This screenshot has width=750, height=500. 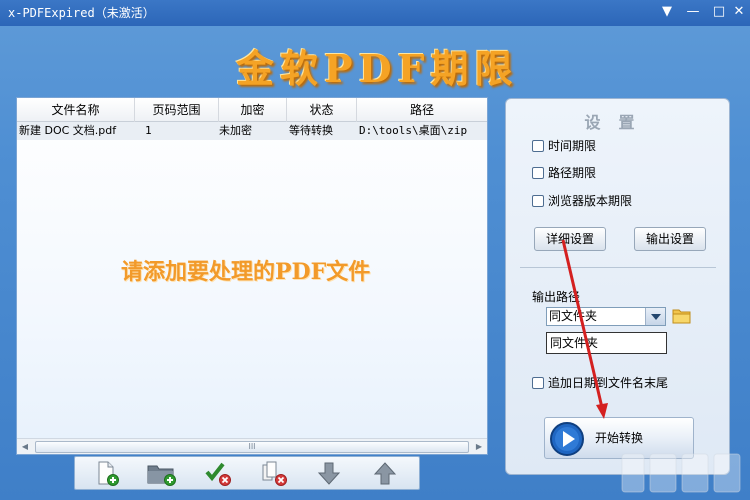 I want to click on column-header-path: 路径, so click(x=422, y=110).